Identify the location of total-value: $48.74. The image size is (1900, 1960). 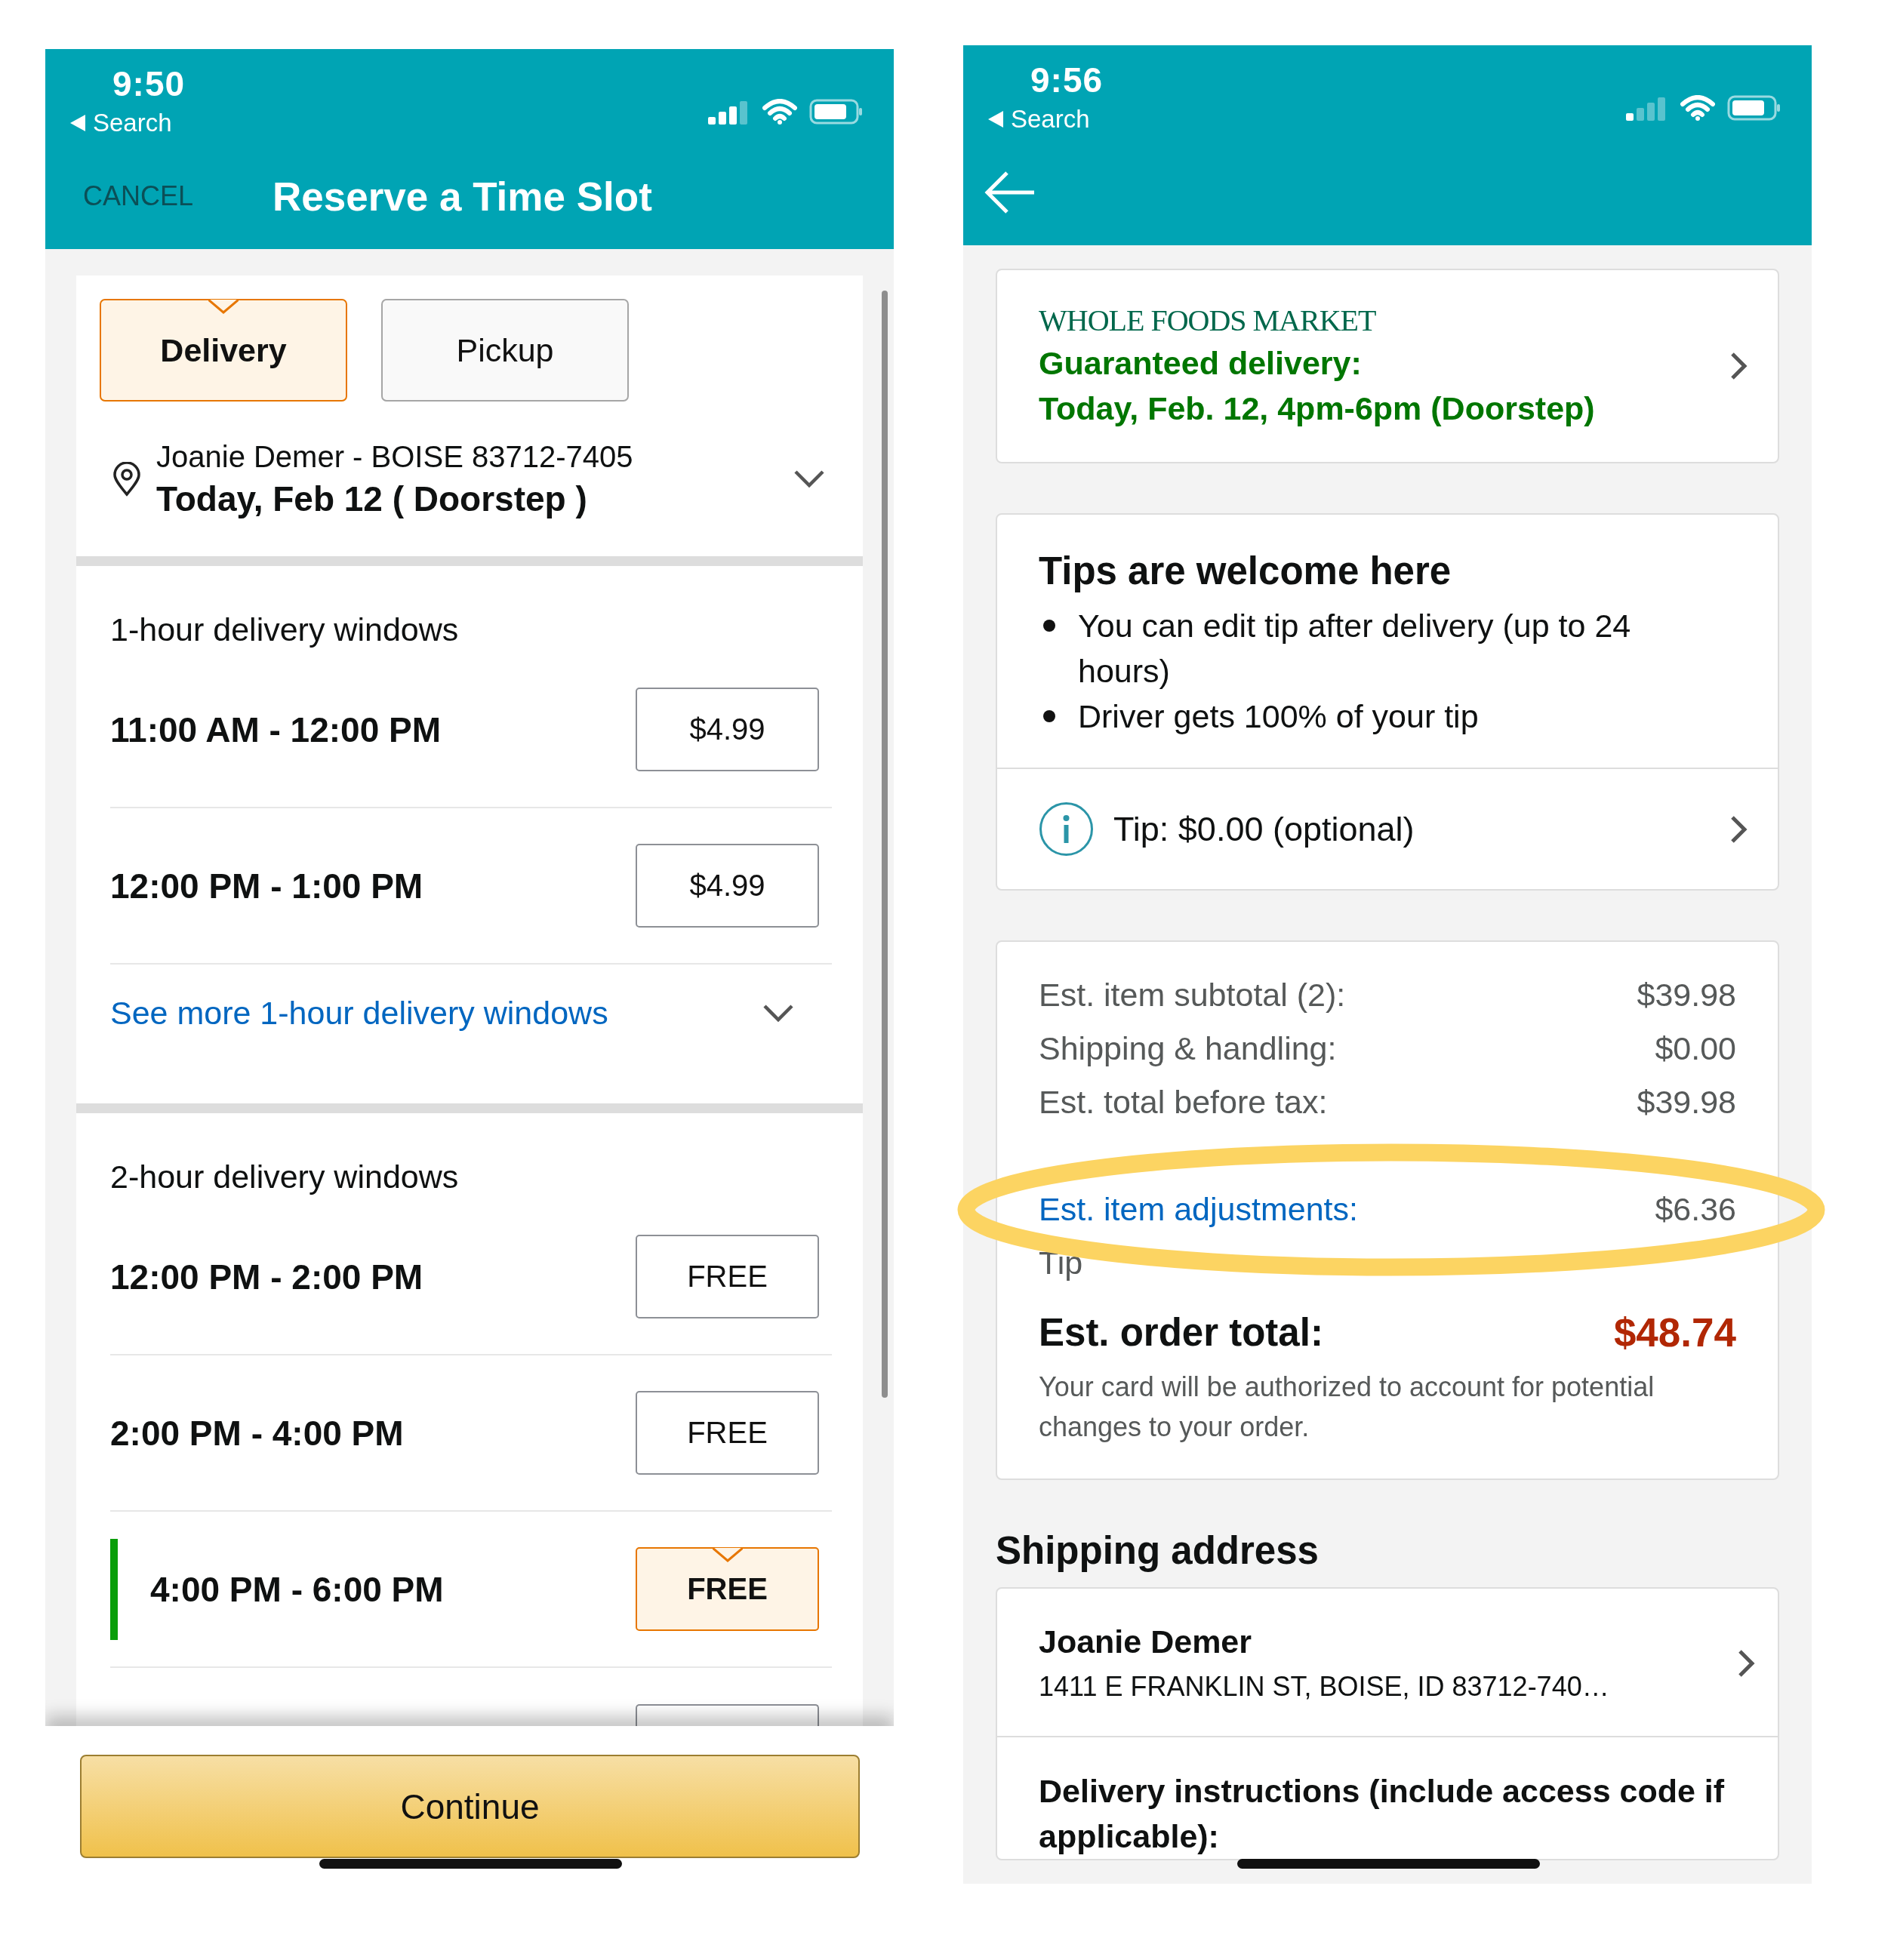
(1674, 1332).